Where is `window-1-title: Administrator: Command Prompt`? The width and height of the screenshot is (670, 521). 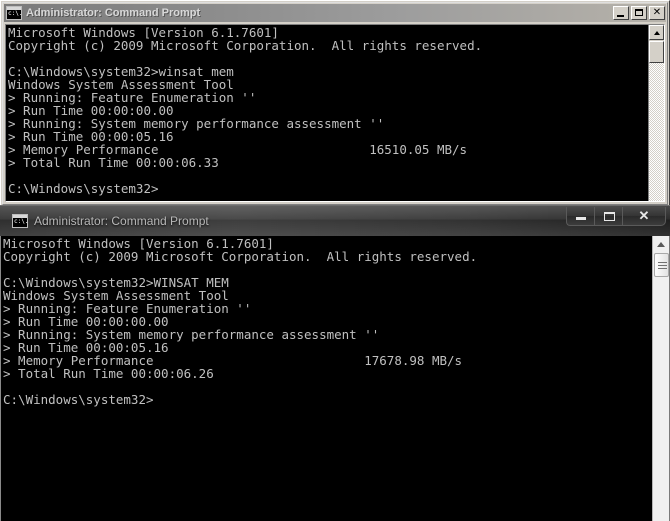
window-1-title: Administrator: Command Prompt is located at coordinates (113, 13).